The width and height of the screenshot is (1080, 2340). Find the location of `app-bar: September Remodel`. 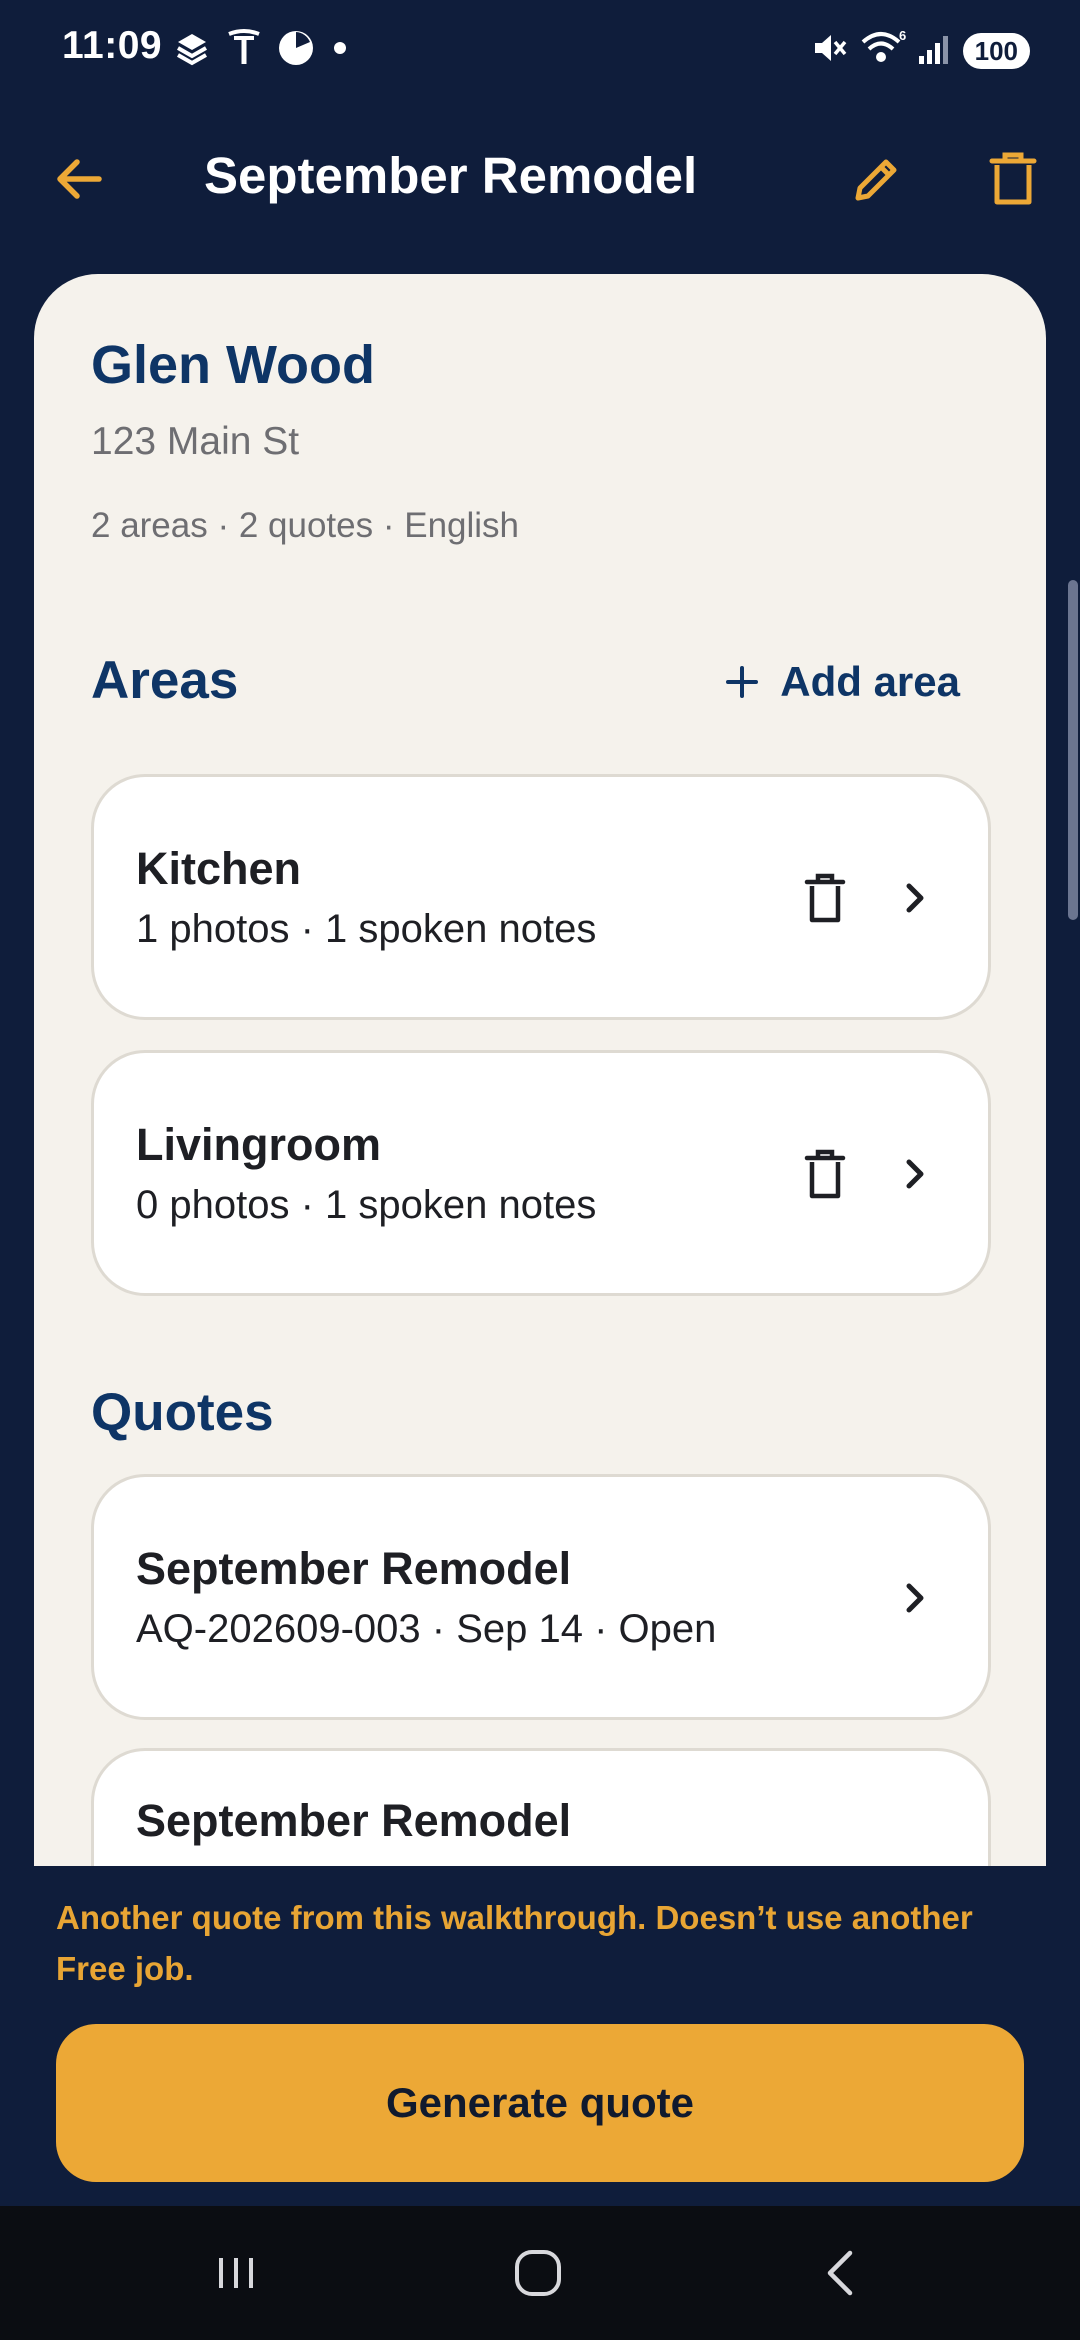

app-bar: September Remodel is located at coordinates (540, 175).